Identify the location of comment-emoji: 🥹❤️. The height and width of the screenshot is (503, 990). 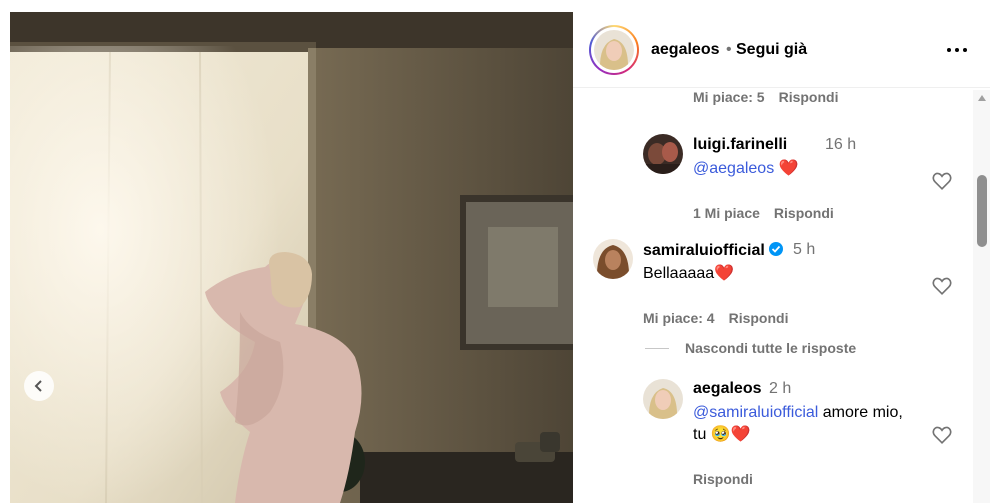
(730, 434).